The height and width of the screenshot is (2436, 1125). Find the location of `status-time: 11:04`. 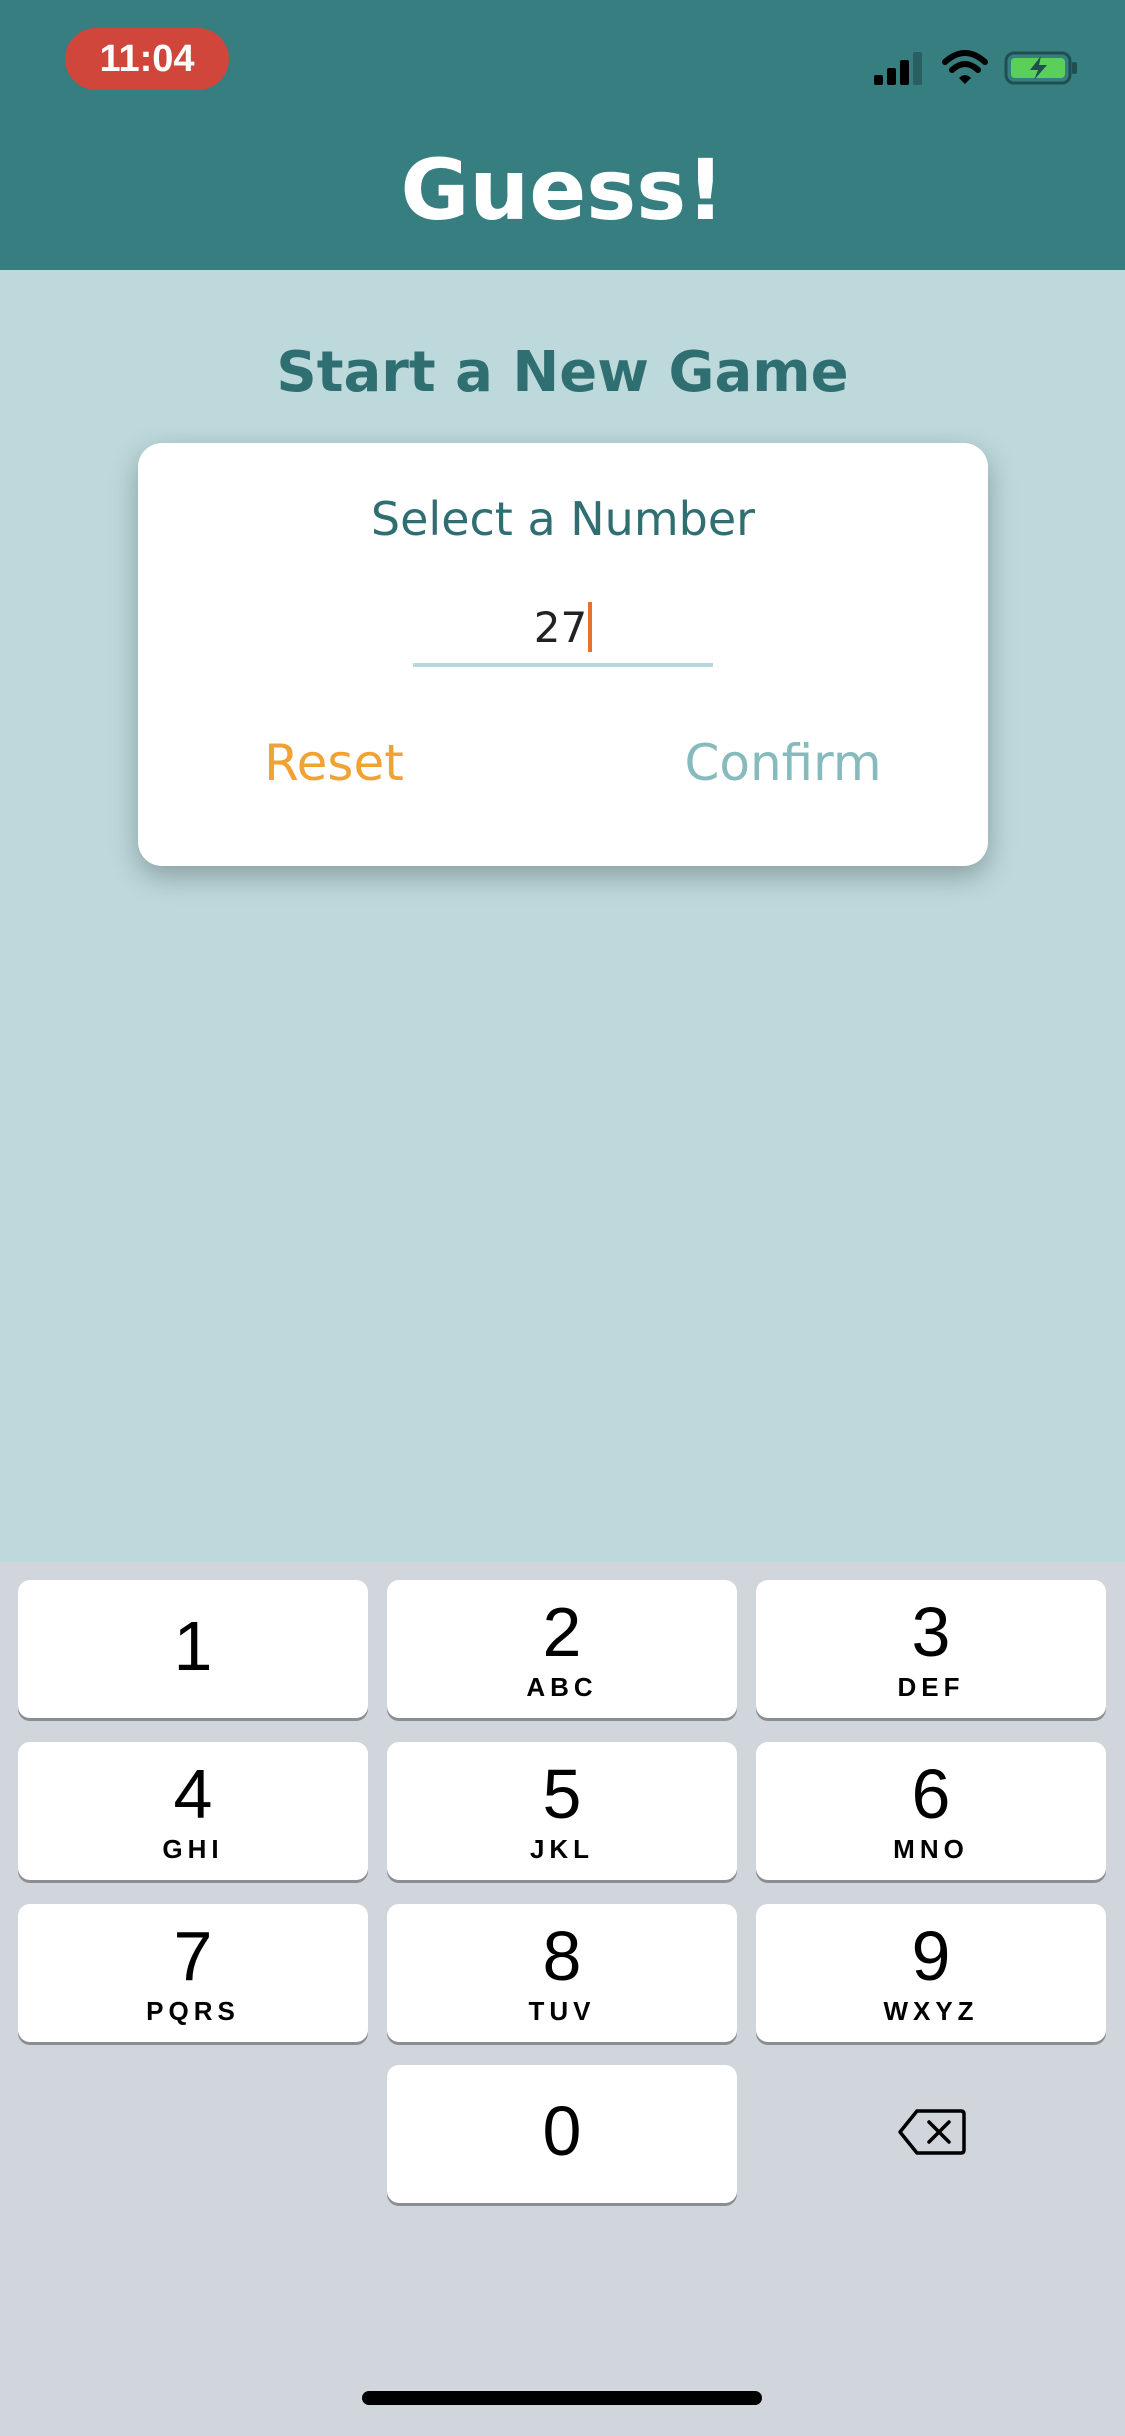

status-time: 11:04 is located at coordinates (147, 59).